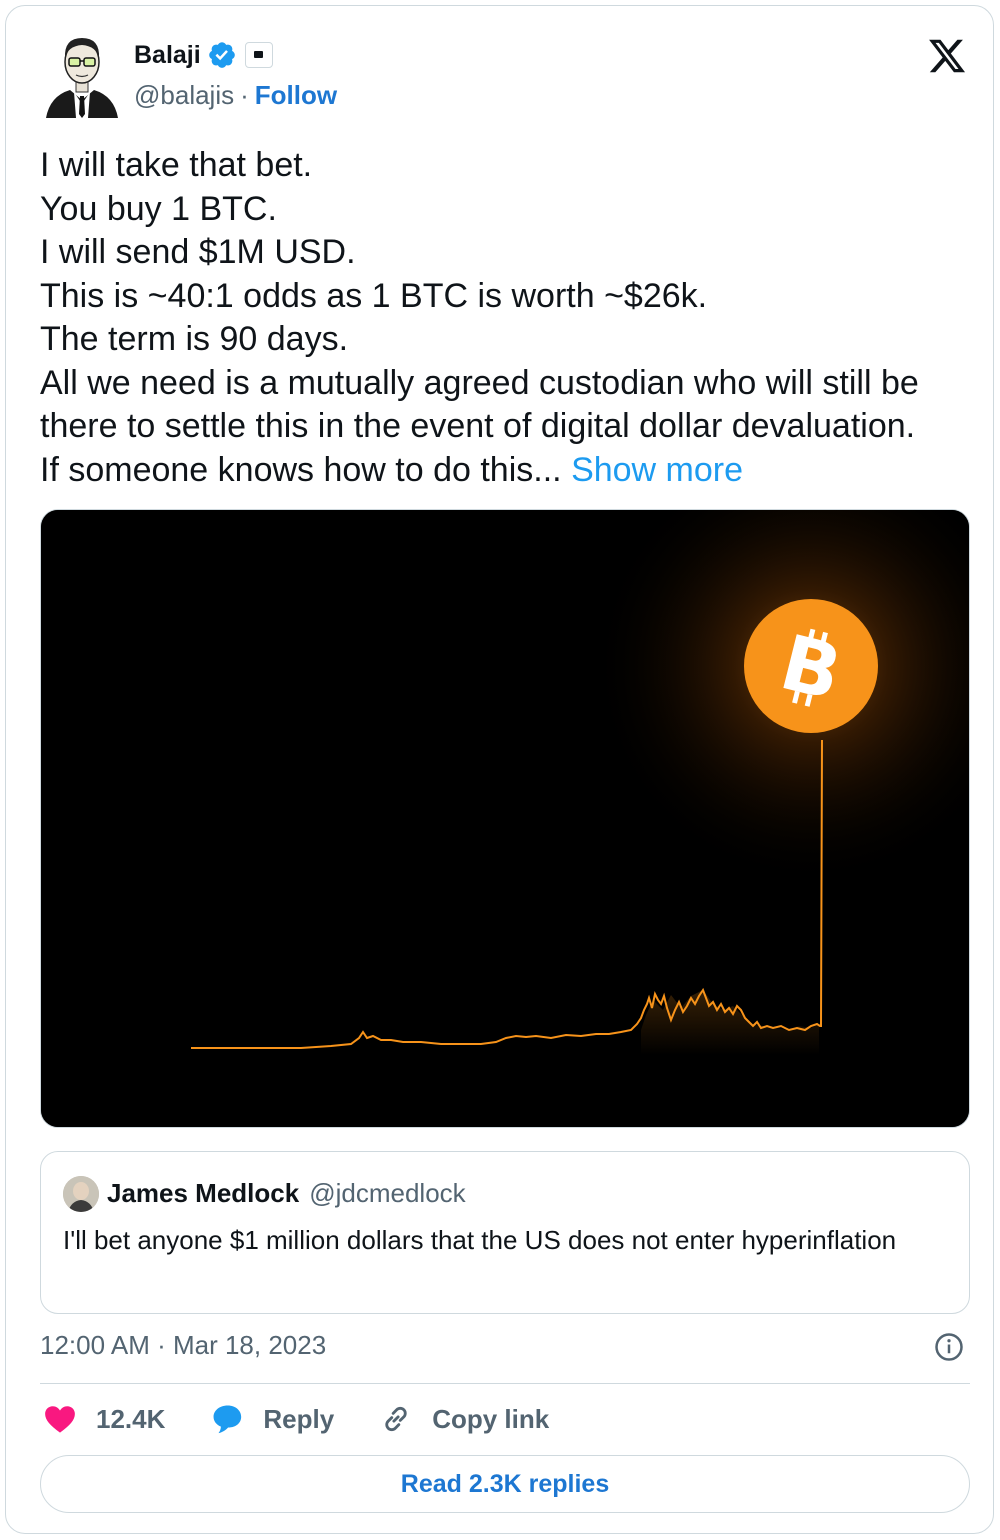  What do you see at coordinates (221, 55) in the screenshot?
I see `verified-badge-icon` at bounding box center [221, 55].